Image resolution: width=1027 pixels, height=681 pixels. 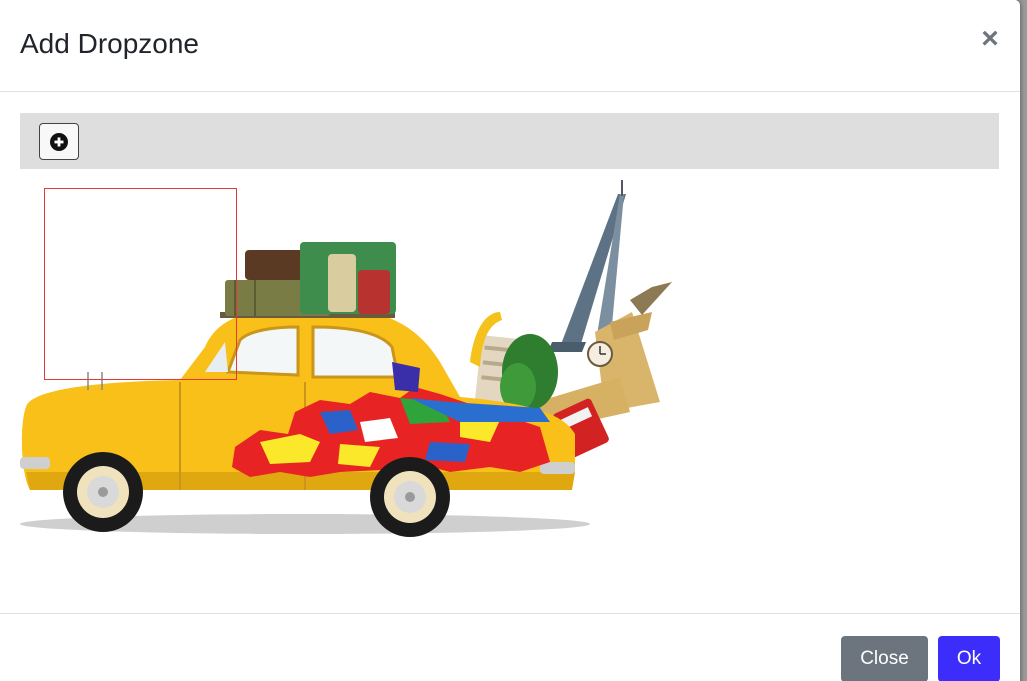 What do you see at coordinates (510, 46) in the screenshot?
I see `modal-header: Add Dropzone ×` at bounding box center [510, 46].